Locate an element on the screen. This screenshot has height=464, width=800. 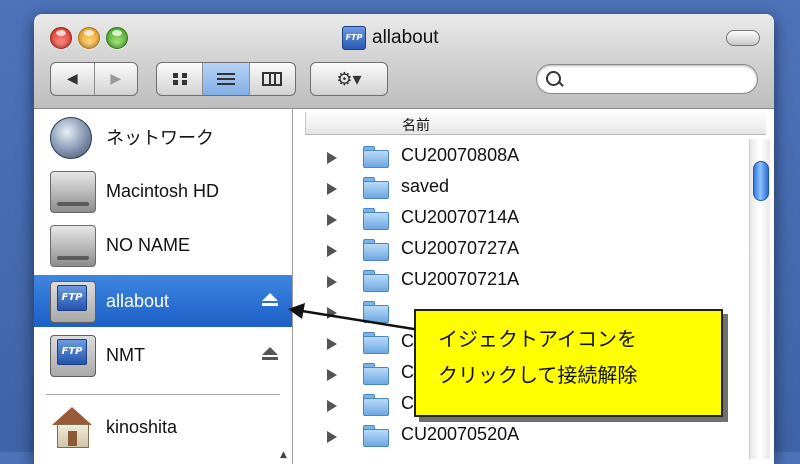
annotation-callout: イジェクトアイコンを クリックして接続解除 is located at coordinates (568, 363).